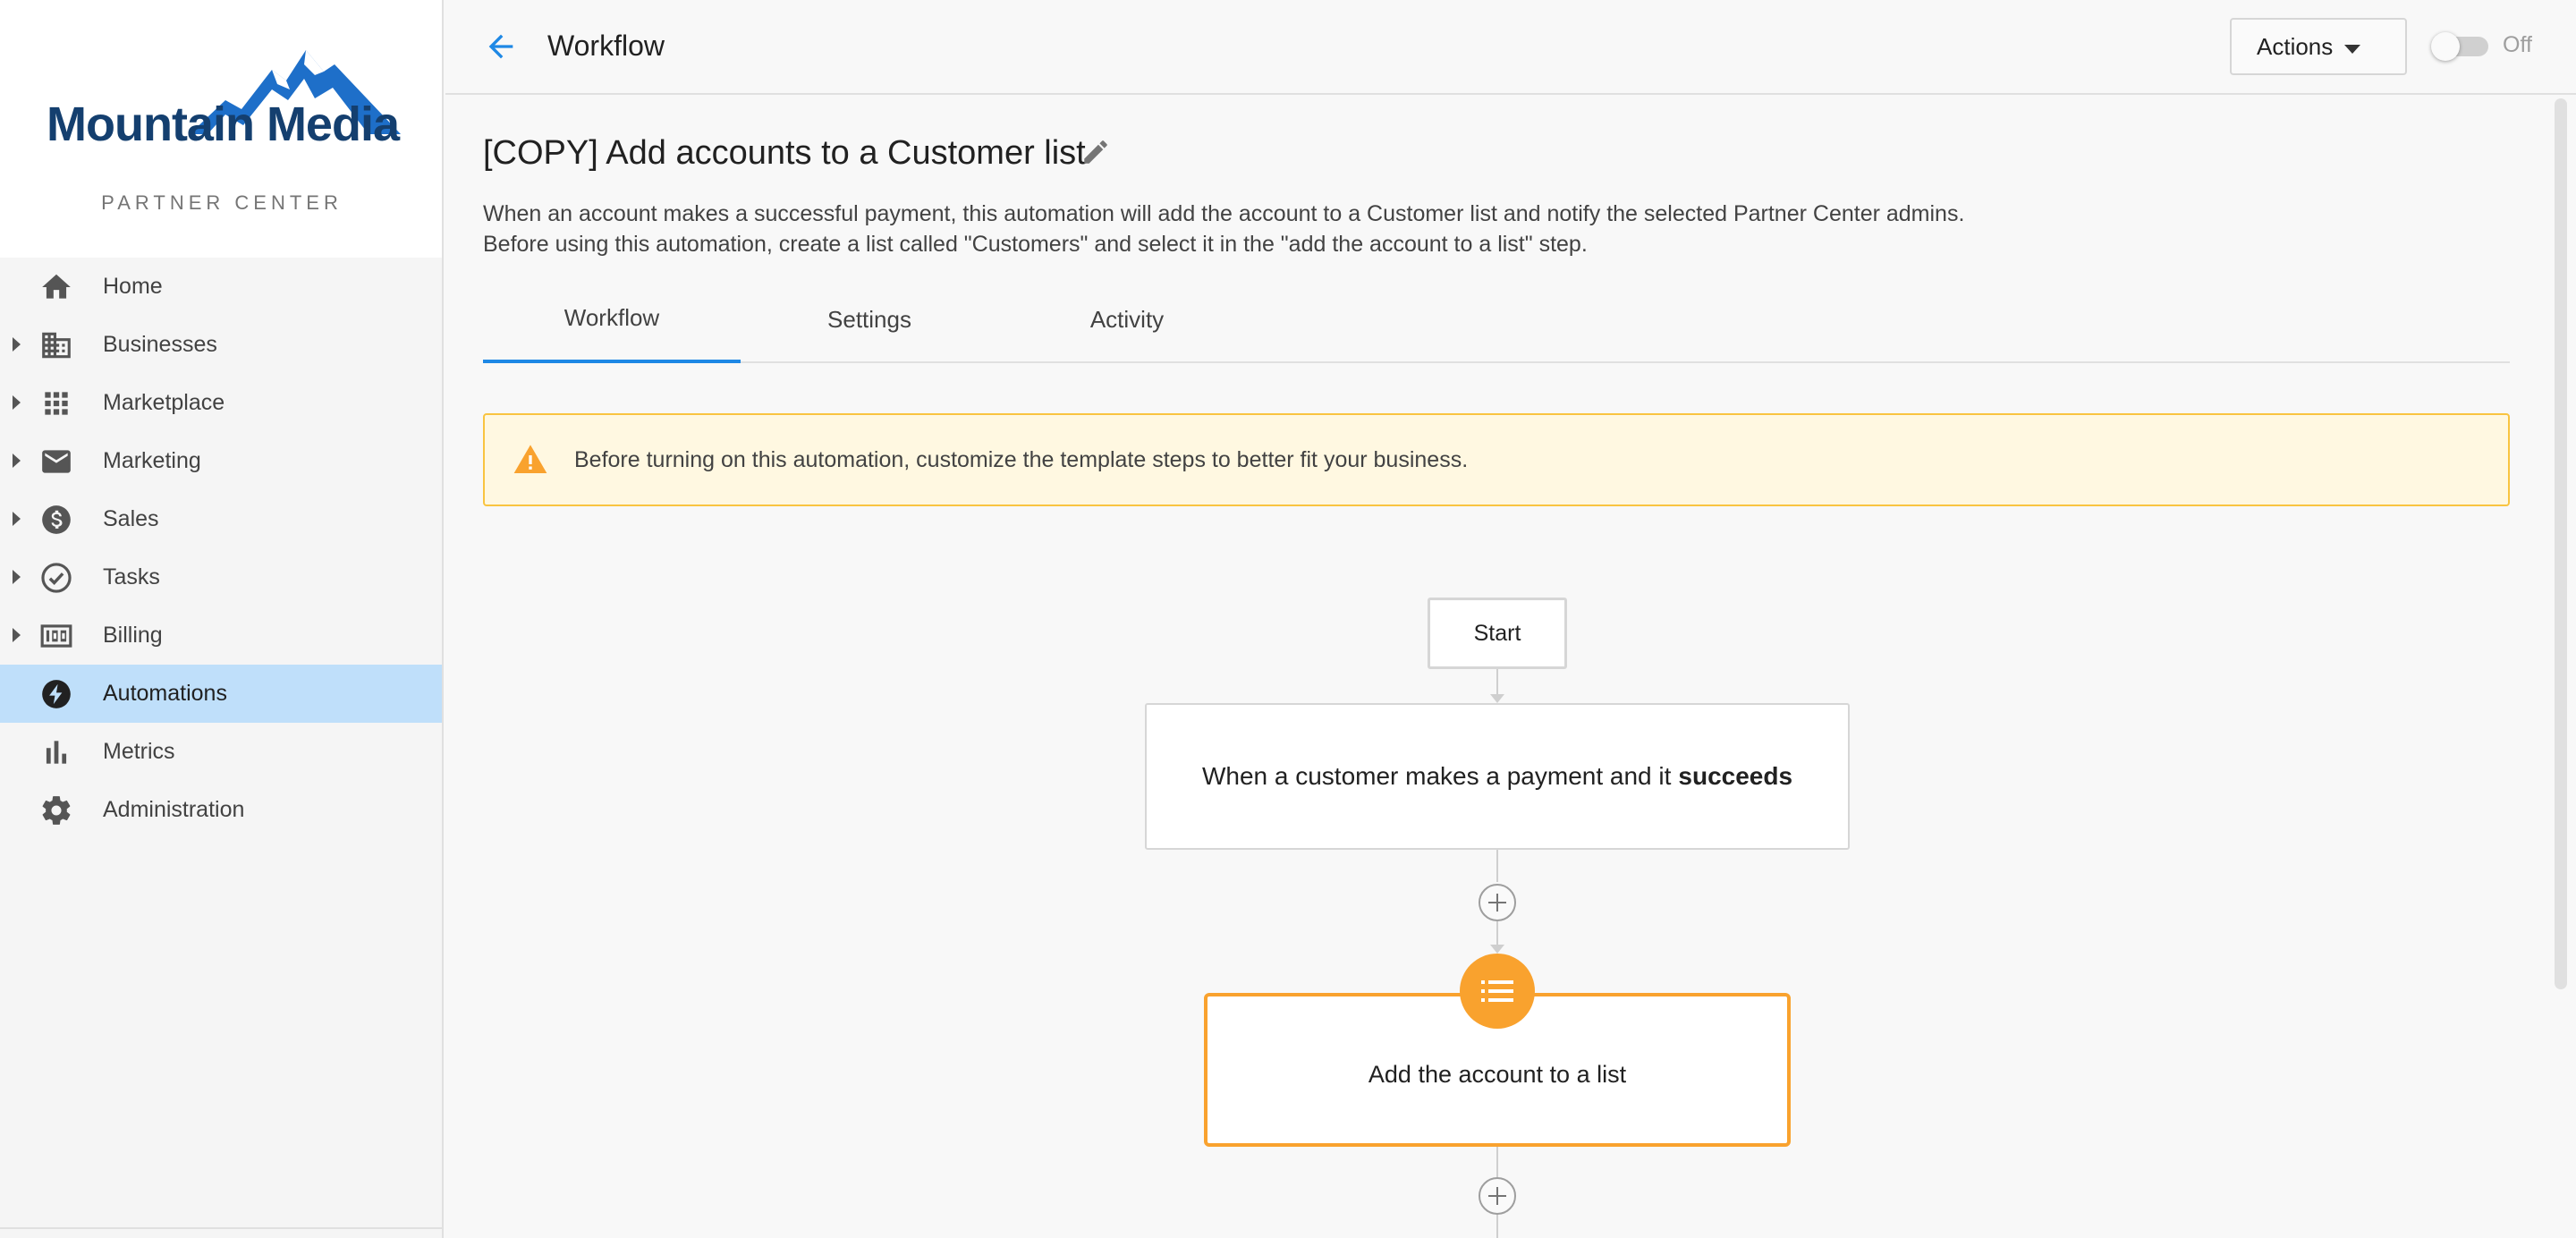 The image size is (2576, 1238). What do you see at coordinates (221, 577) in the screenshot?
I see `sidebar-item-tasks: Tasks` at bounding box center [221, 577].